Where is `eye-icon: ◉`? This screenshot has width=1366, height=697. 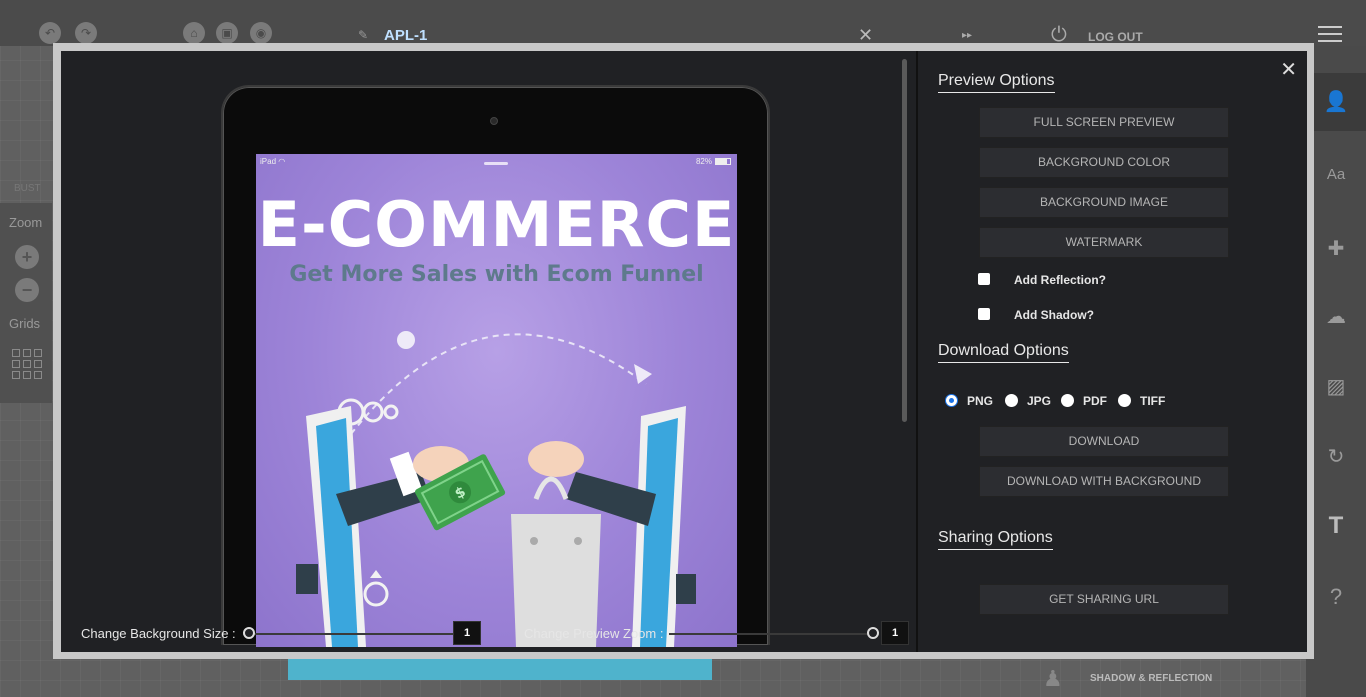
eye-icon: ◉ is located at coordinates (261, 33).